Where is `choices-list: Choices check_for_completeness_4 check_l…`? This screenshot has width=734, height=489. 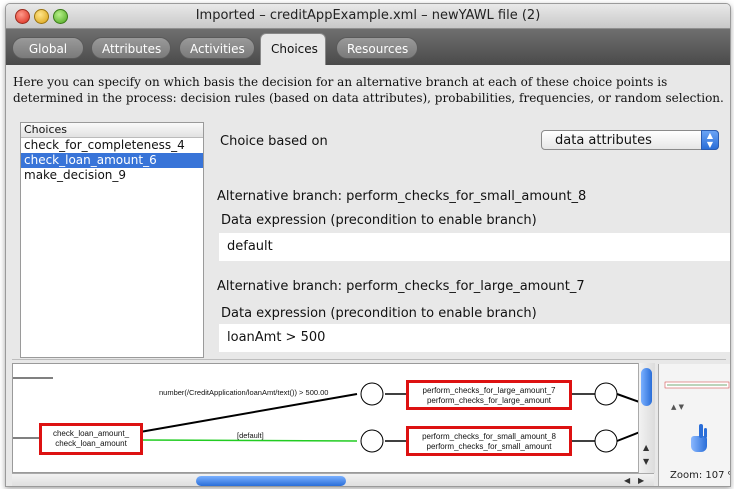 choices-list: Choices check_for_completeness_4 check_l… is located at coordinates (112, 240).